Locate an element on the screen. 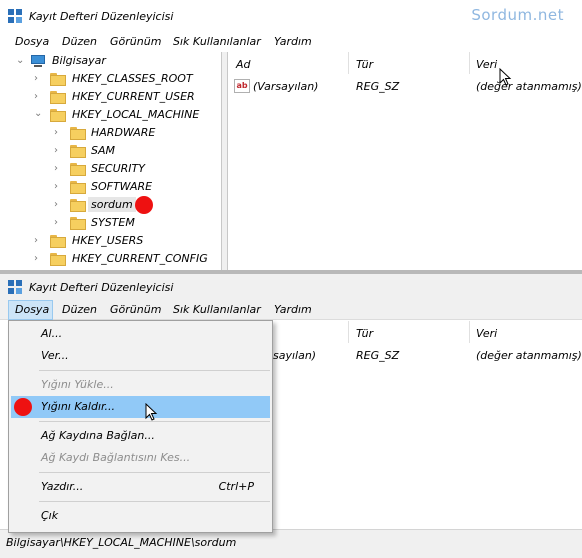 The height and width of the screenshot is (558, 582). title-bar: Kayıt Defteri Düzenleyicisi is located at coordinates (291, 287).